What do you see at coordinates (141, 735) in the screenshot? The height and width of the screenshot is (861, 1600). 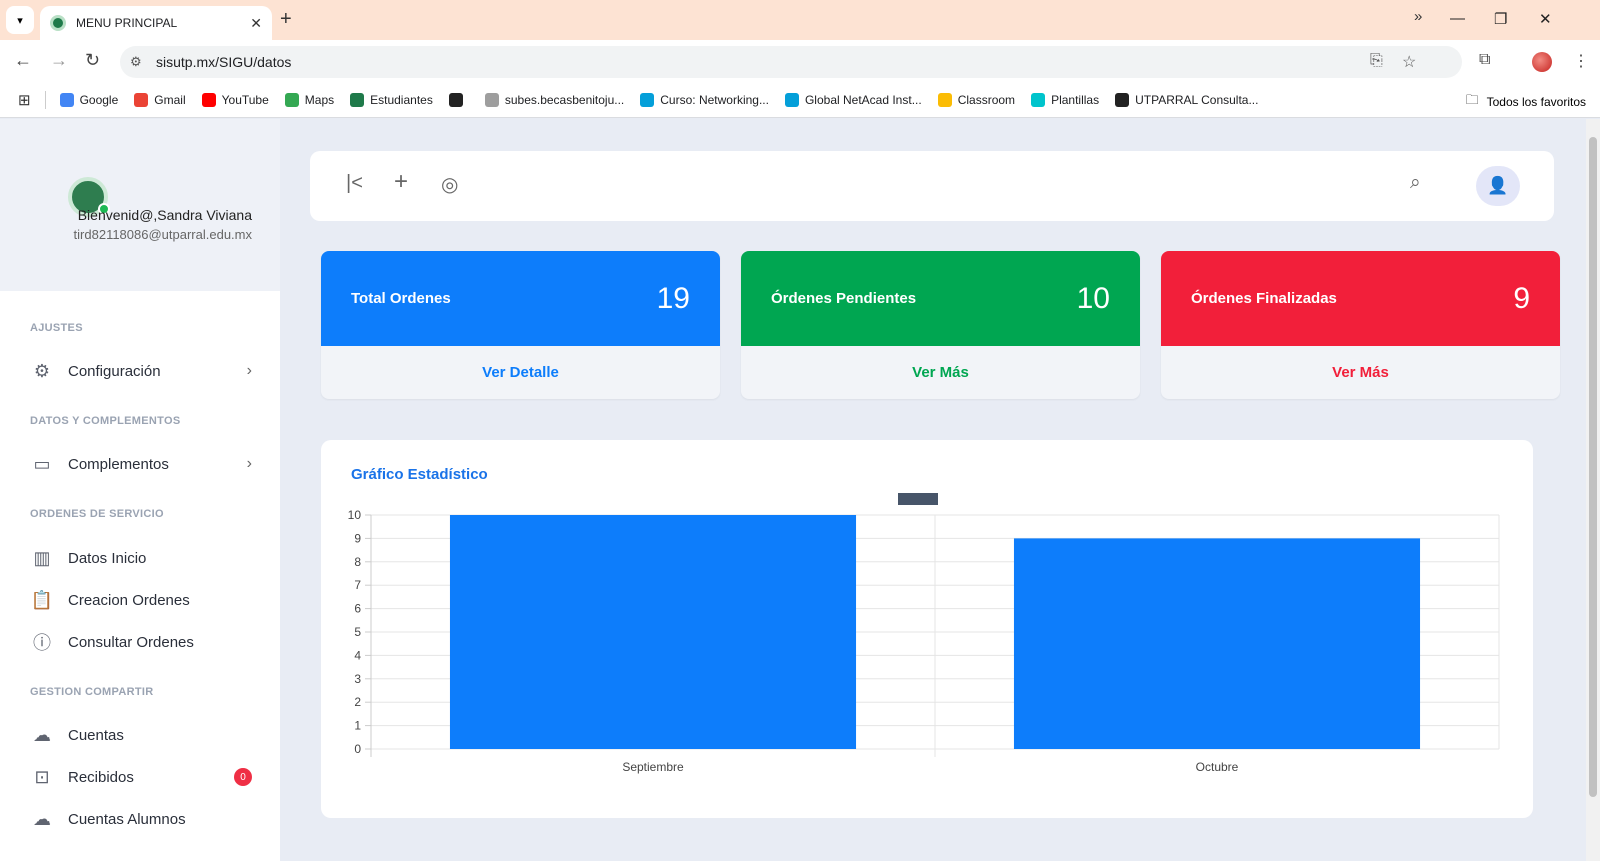 I see `sidebar-item-cuentas: ☁ Cuentas` at bounding box center [141, 735].